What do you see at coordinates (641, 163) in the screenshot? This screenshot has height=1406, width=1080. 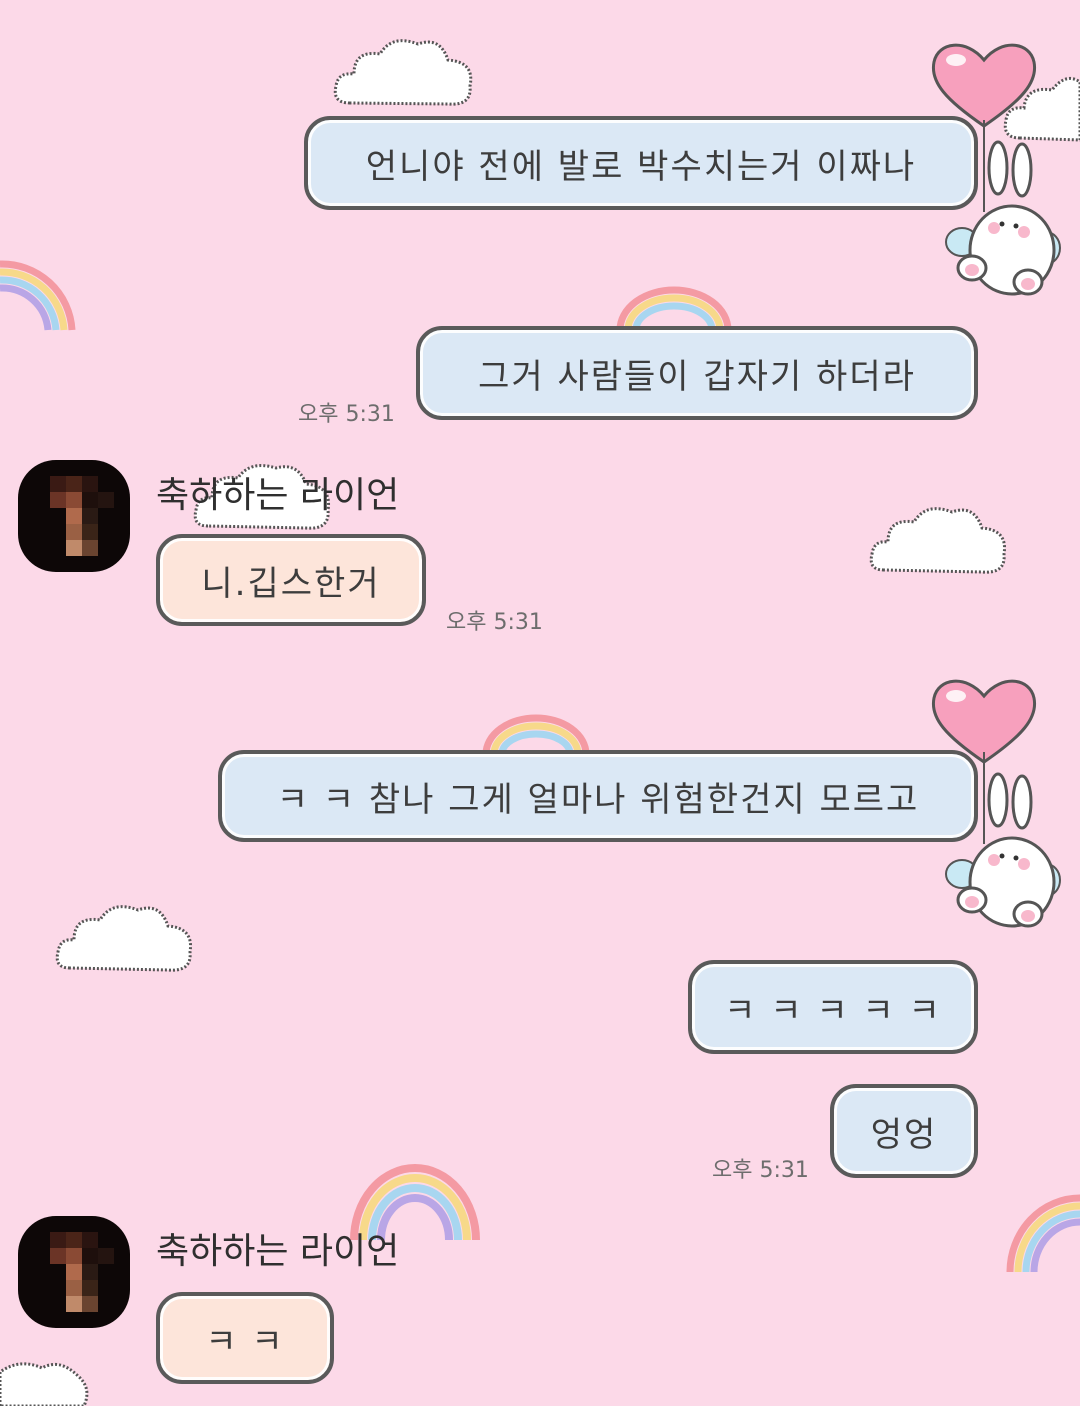 I see `message-bubble-outgoing: 언니야 전에 발로 박수치는거 이짜나` at bounding box center [641, 163].